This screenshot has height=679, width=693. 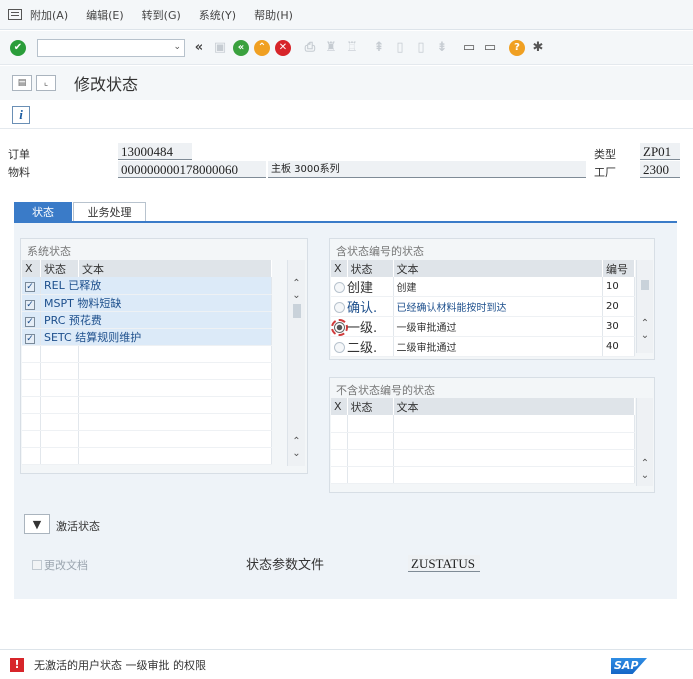 What do you see at coordinates (105, 15) in the screenshot?
I see `menu-item-edit: 编辑(E)` at bounding box center [105, 15].